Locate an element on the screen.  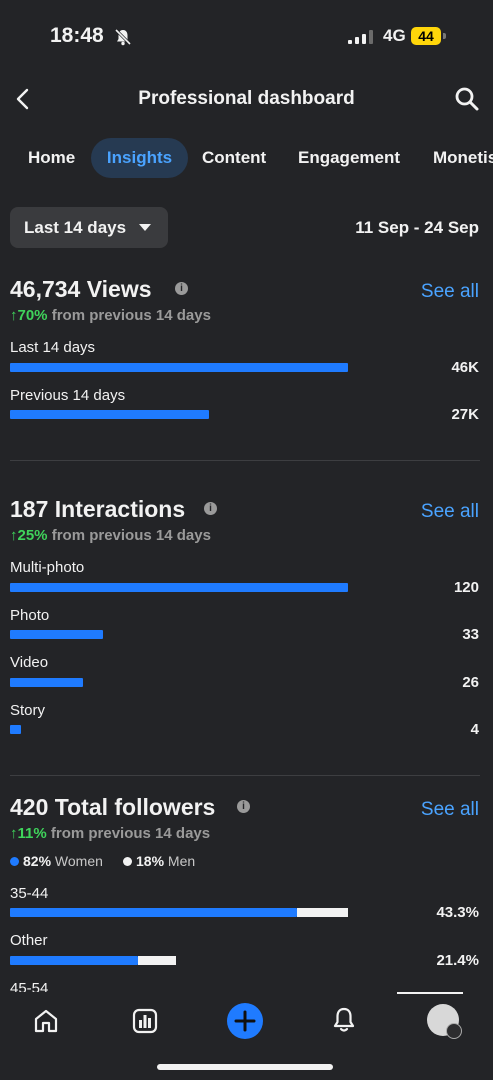
period-label: Last 14 days is located at coordinates (75, 227).